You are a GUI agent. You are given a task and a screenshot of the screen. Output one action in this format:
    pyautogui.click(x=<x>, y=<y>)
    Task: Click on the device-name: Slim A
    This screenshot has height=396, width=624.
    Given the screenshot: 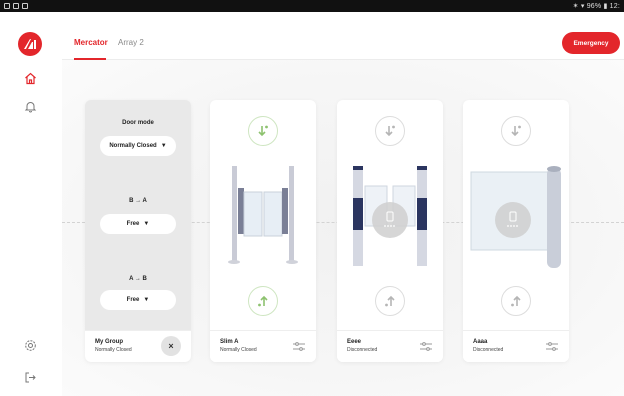 What is the action you would take?
    pyautogui.click(x=229, y=342)
    